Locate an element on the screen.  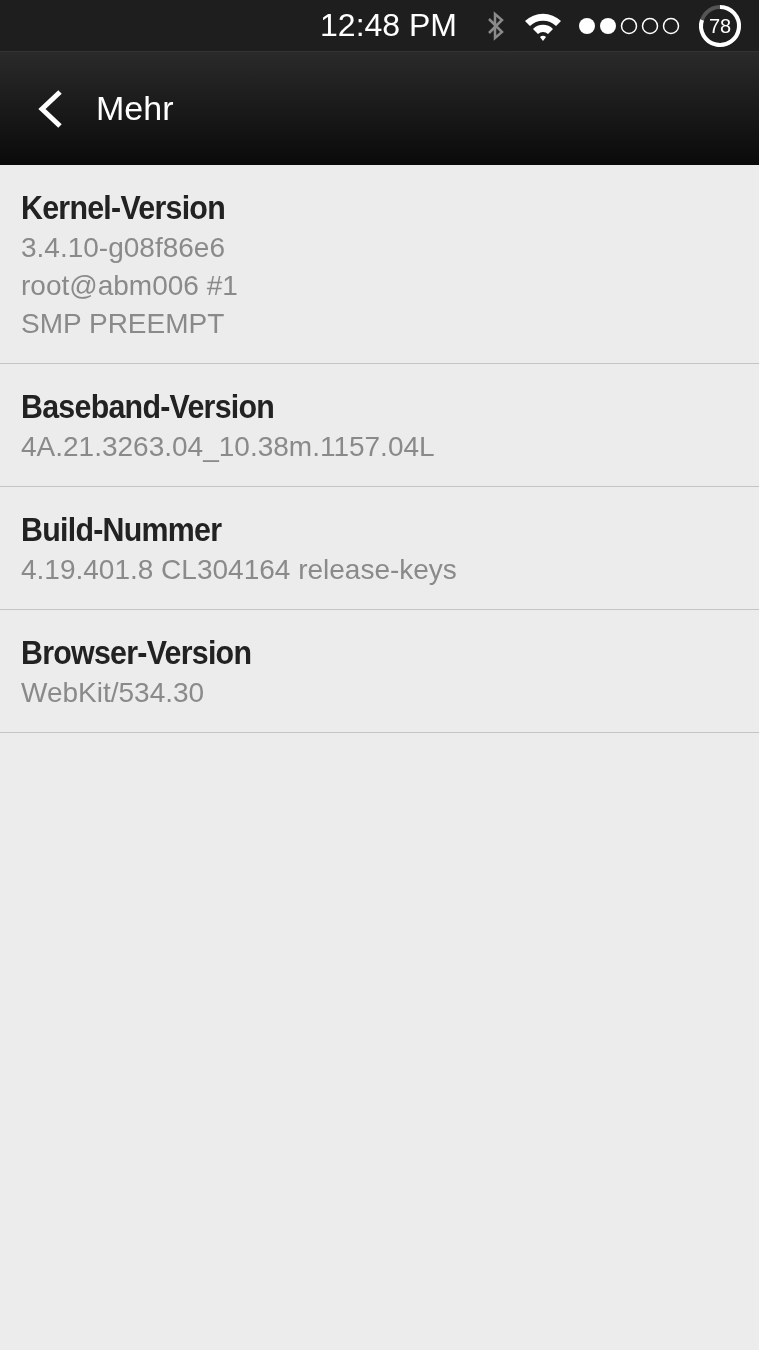
settings-item: Build-Nummer 4.19.401.8 CL304164 release-keys is located at coordinates (379, 548).